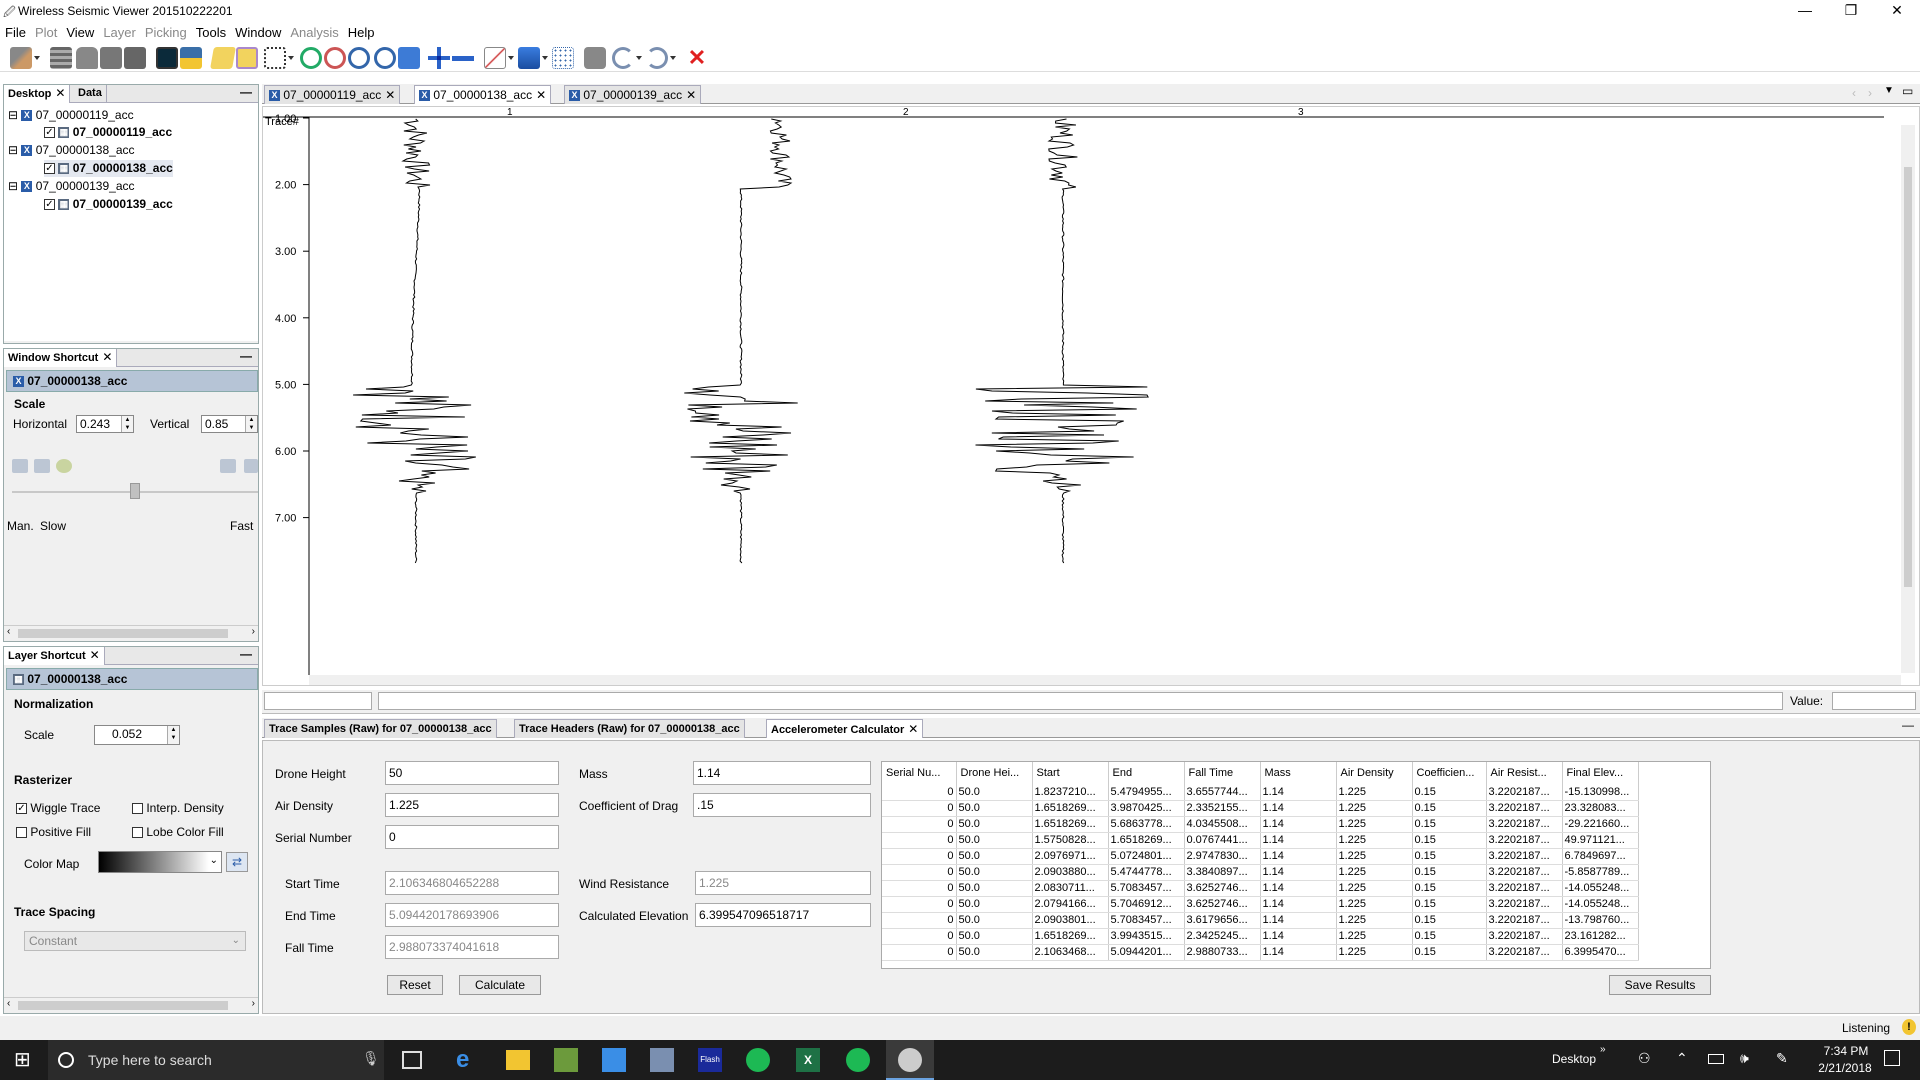 This screenshot has width=1920, height=1080. I want to click on menu-tools: Tools, so click(210, 31).